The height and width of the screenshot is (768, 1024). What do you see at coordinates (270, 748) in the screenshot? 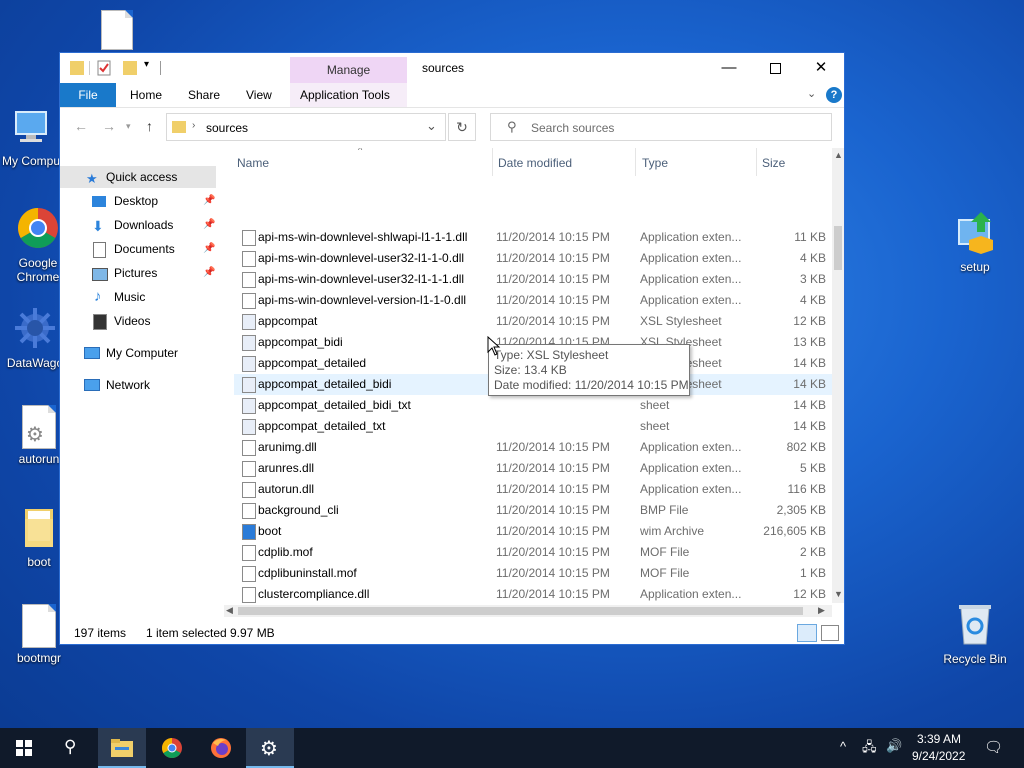
I see `taskbar-settings: ⚙` at bounding box center [270, 748].